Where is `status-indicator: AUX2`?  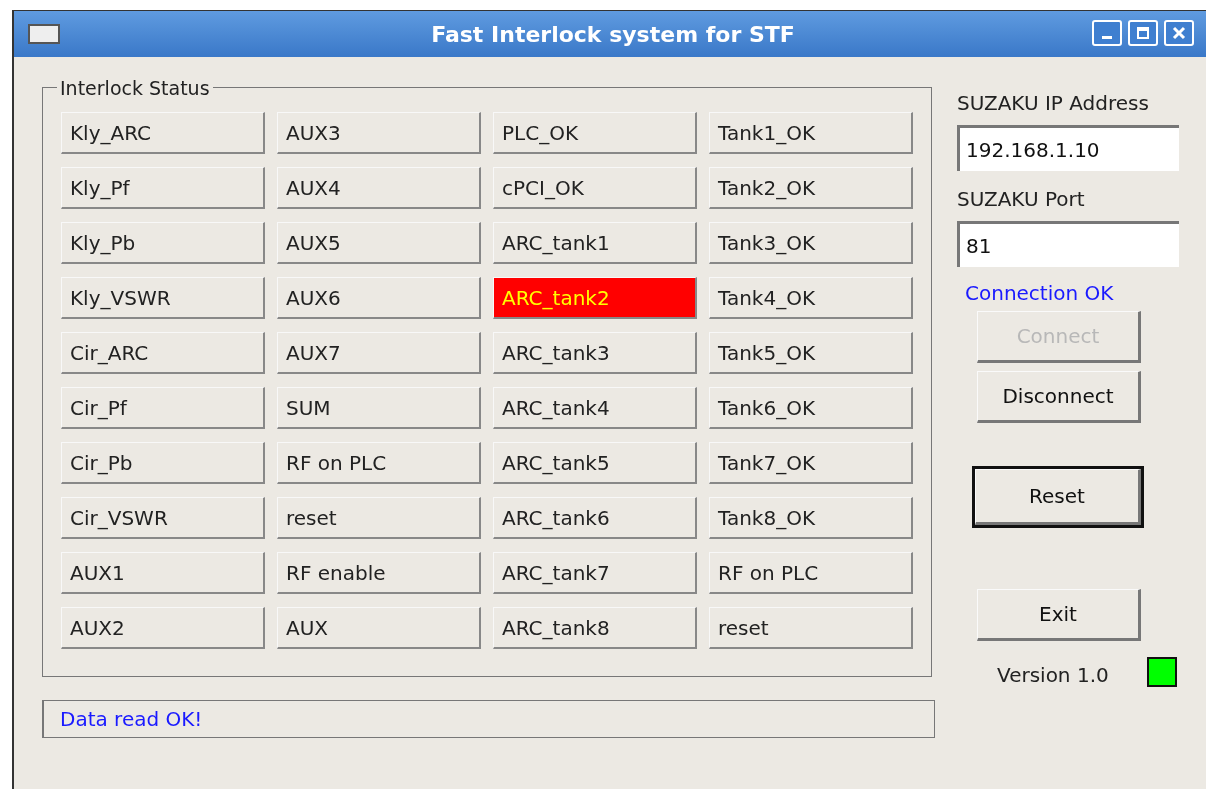
status-indicator: AUX2 is located at coordinates (163, 628).